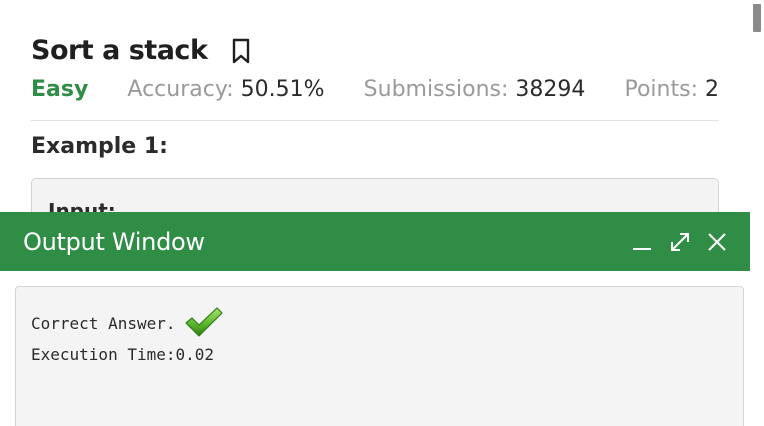 The image size is (764, 426). What do you see at coordinates (282, 89) in the screenshot?
I see `accuracy-value: 50.51%` at bounding box center [282, 89].